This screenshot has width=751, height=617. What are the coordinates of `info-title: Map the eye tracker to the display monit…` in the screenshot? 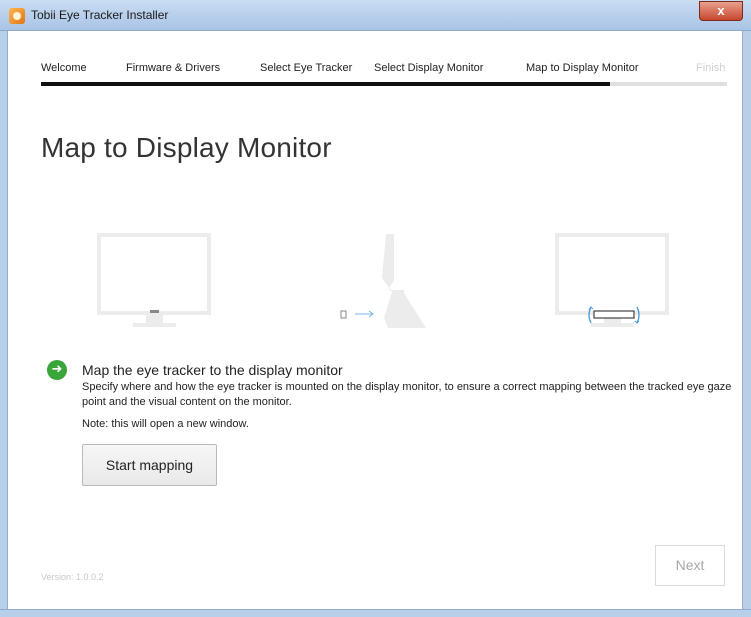 It's located at (212, 370).